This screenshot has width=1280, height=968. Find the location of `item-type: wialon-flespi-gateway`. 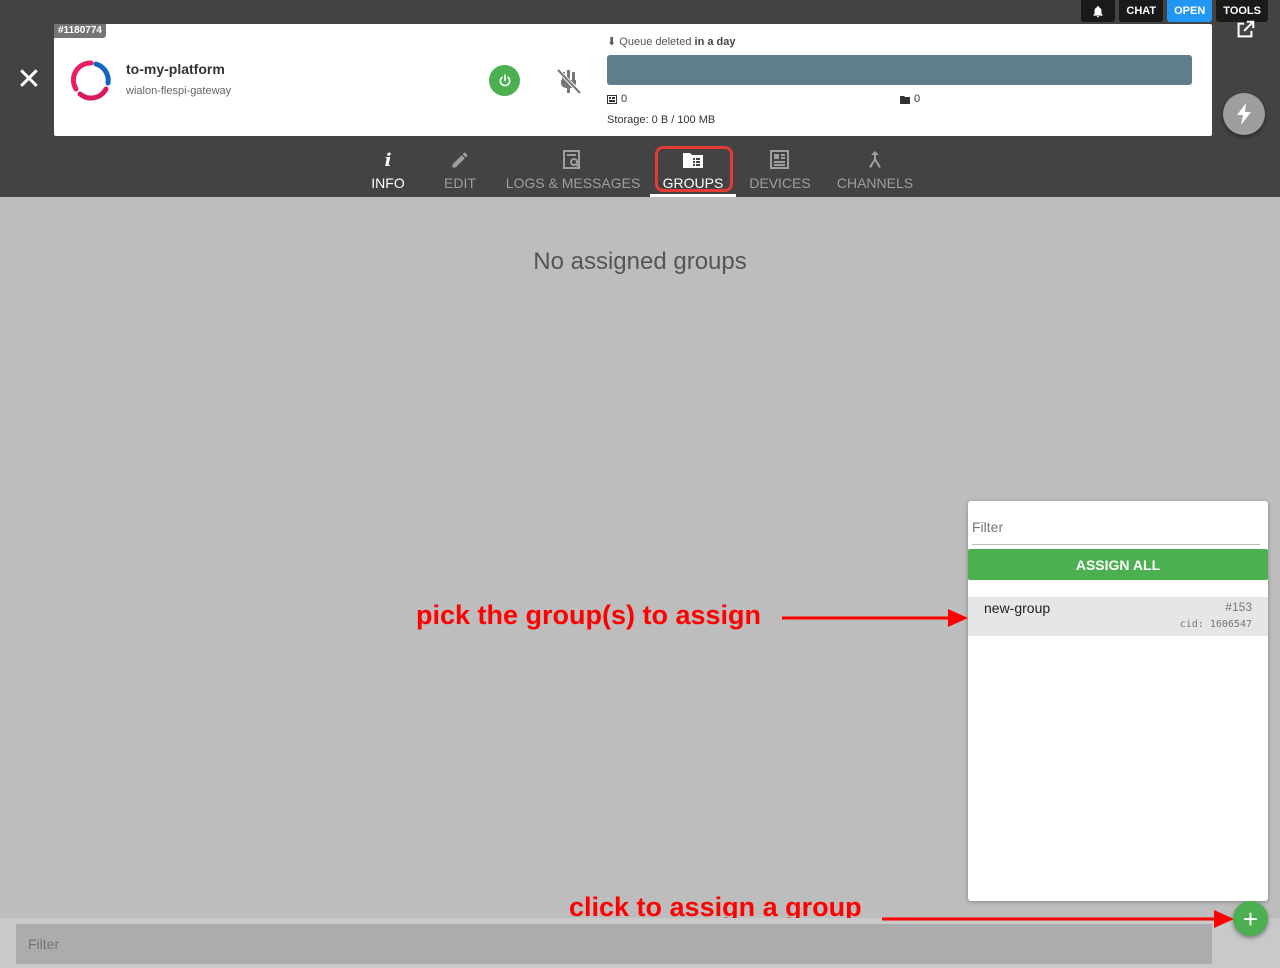

item-type: wialon-flespi-gateway is located at coordinates (179, 91).